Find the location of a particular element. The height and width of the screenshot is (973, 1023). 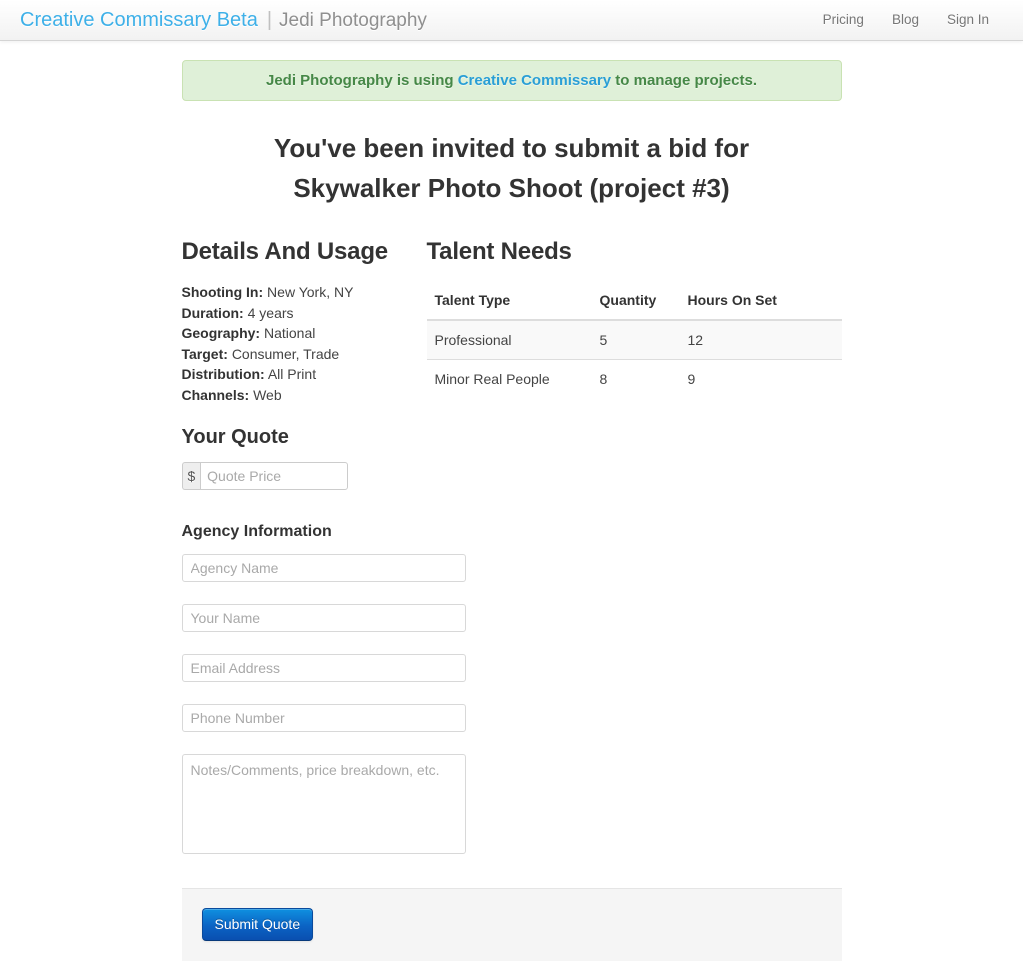

phone-number-input is located at coordinates (323, 718).